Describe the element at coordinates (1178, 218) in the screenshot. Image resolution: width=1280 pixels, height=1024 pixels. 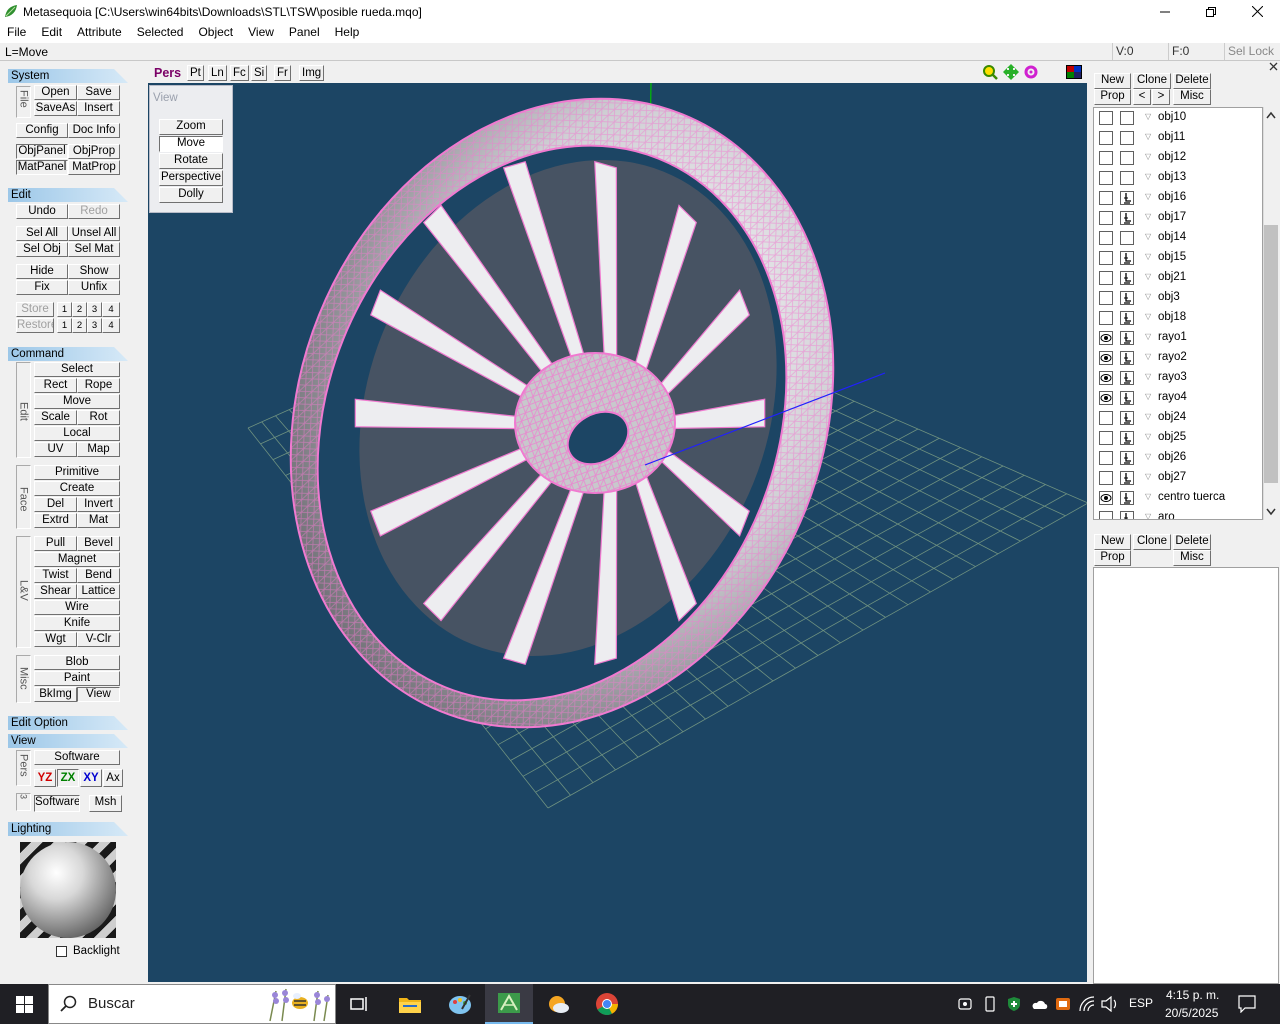
I see `object-row: ▽ obj17` at that location.